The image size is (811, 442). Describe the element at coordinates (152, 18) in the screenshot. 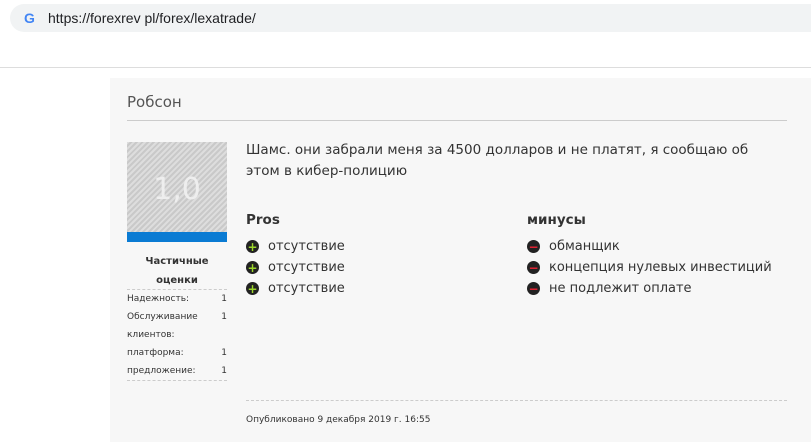

I see `url-text: https://forexrev pl/forex/lexatrade/` at that location.